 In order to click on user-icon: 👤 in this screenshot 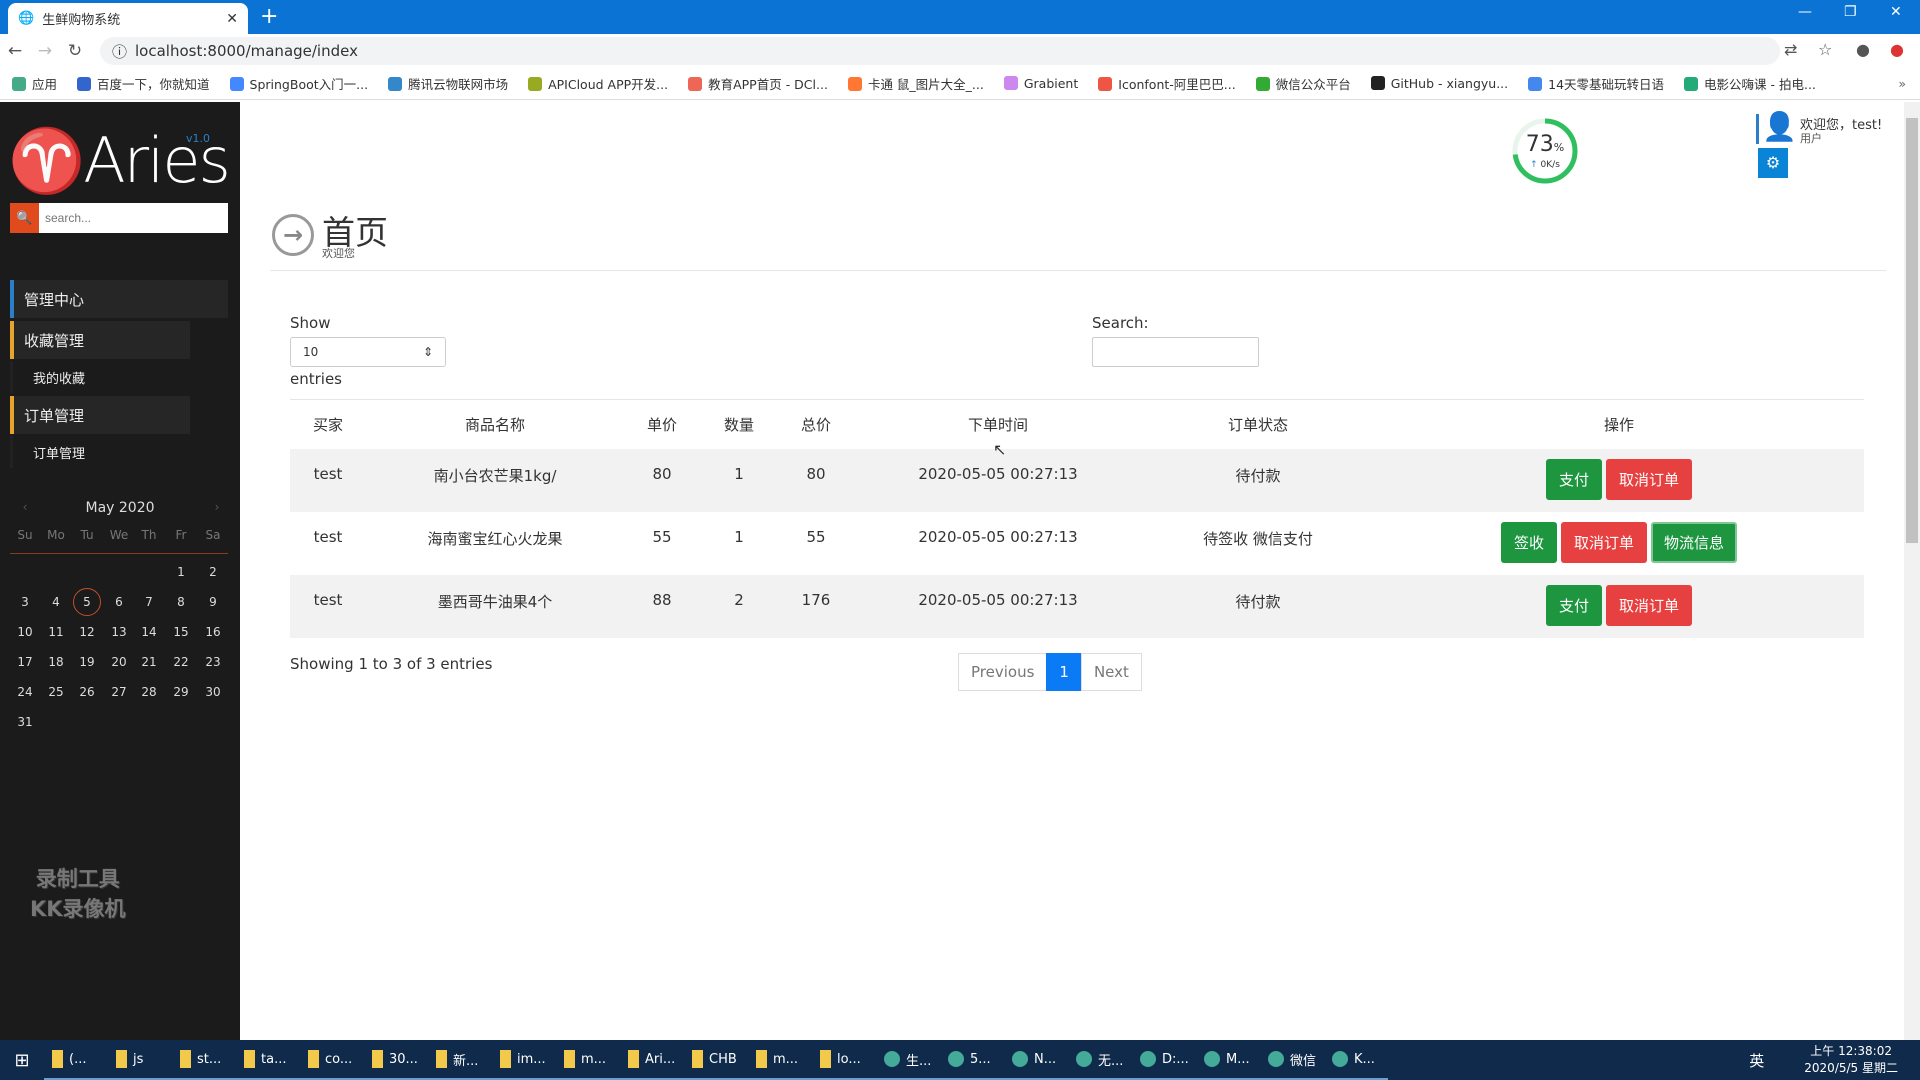, I will do `click(1779, 126)`.